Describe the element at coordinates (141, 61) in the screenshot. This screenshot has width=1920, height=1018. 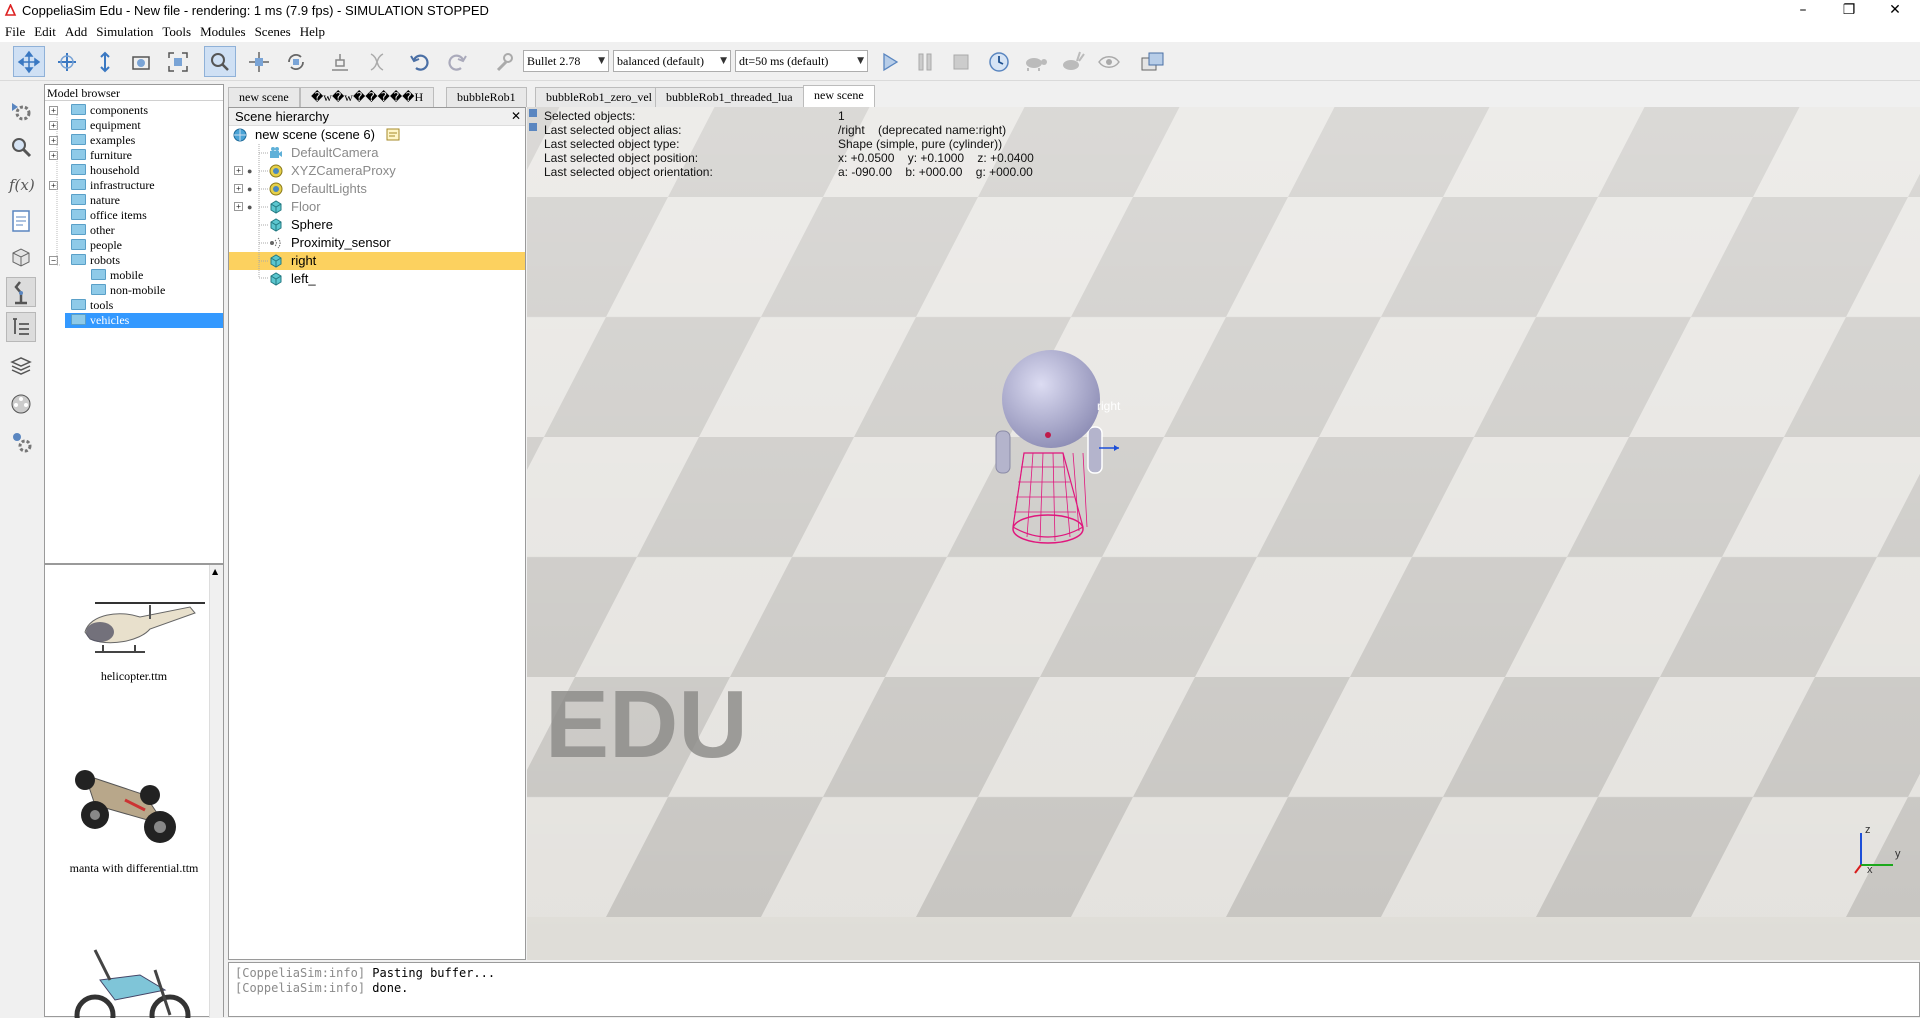
I see `camera-opening-angle-button` at that location.